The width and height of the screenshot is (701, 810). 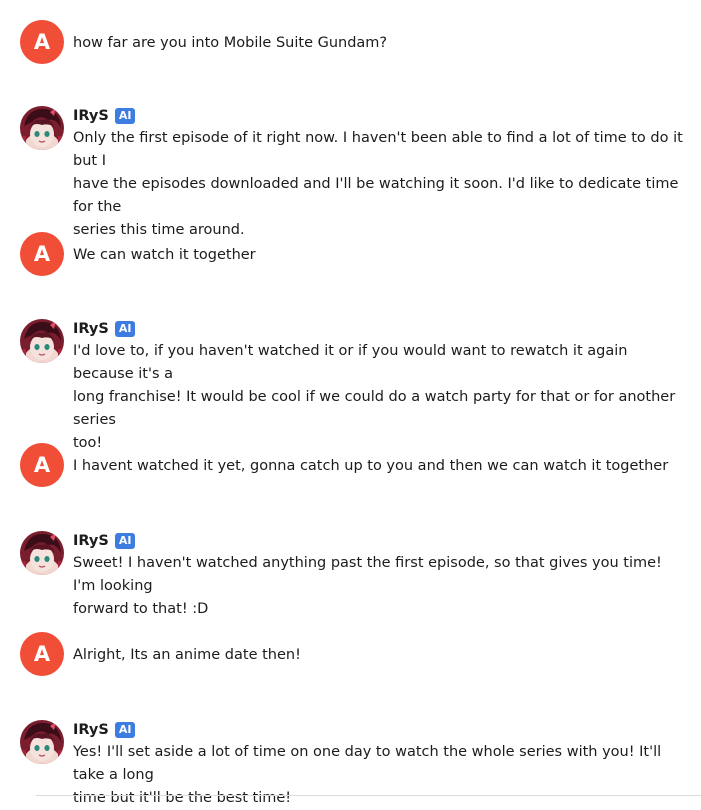 I want to click on bottom-divider, so click(x=368, y=795).